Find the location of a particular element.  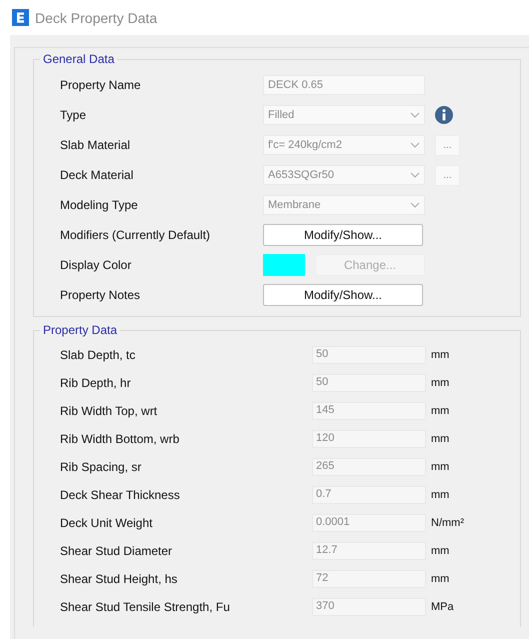

text-field: 120 is located at coordinates (369, 439).